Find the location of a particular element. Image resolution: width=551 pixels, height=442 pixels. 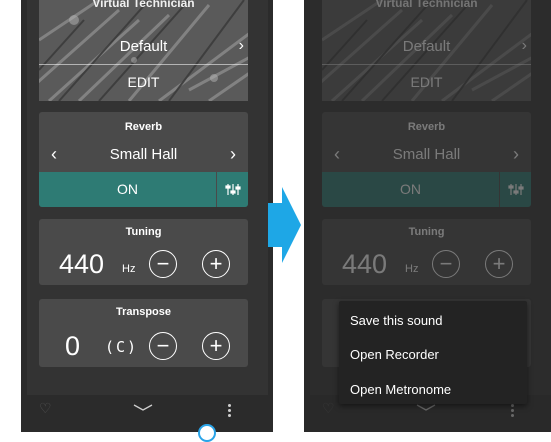

panel-title: Virtual Technician is located at coordinates (143, 5).